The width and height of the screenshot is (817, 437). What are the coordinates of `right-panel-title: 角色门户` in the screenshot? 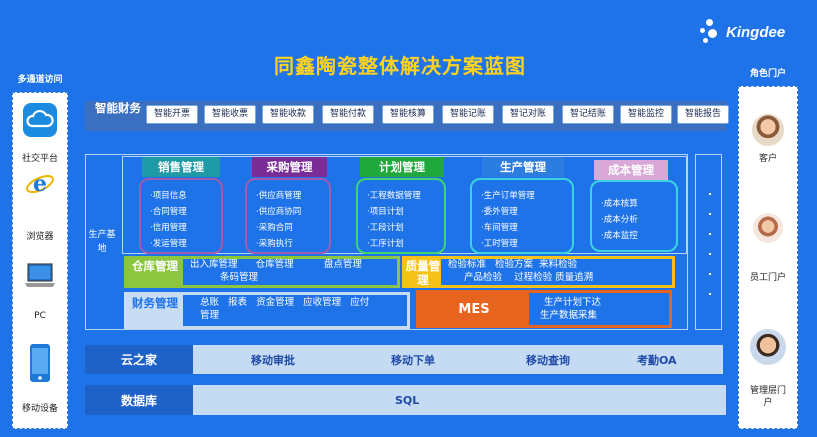 It's located at (767, 74).